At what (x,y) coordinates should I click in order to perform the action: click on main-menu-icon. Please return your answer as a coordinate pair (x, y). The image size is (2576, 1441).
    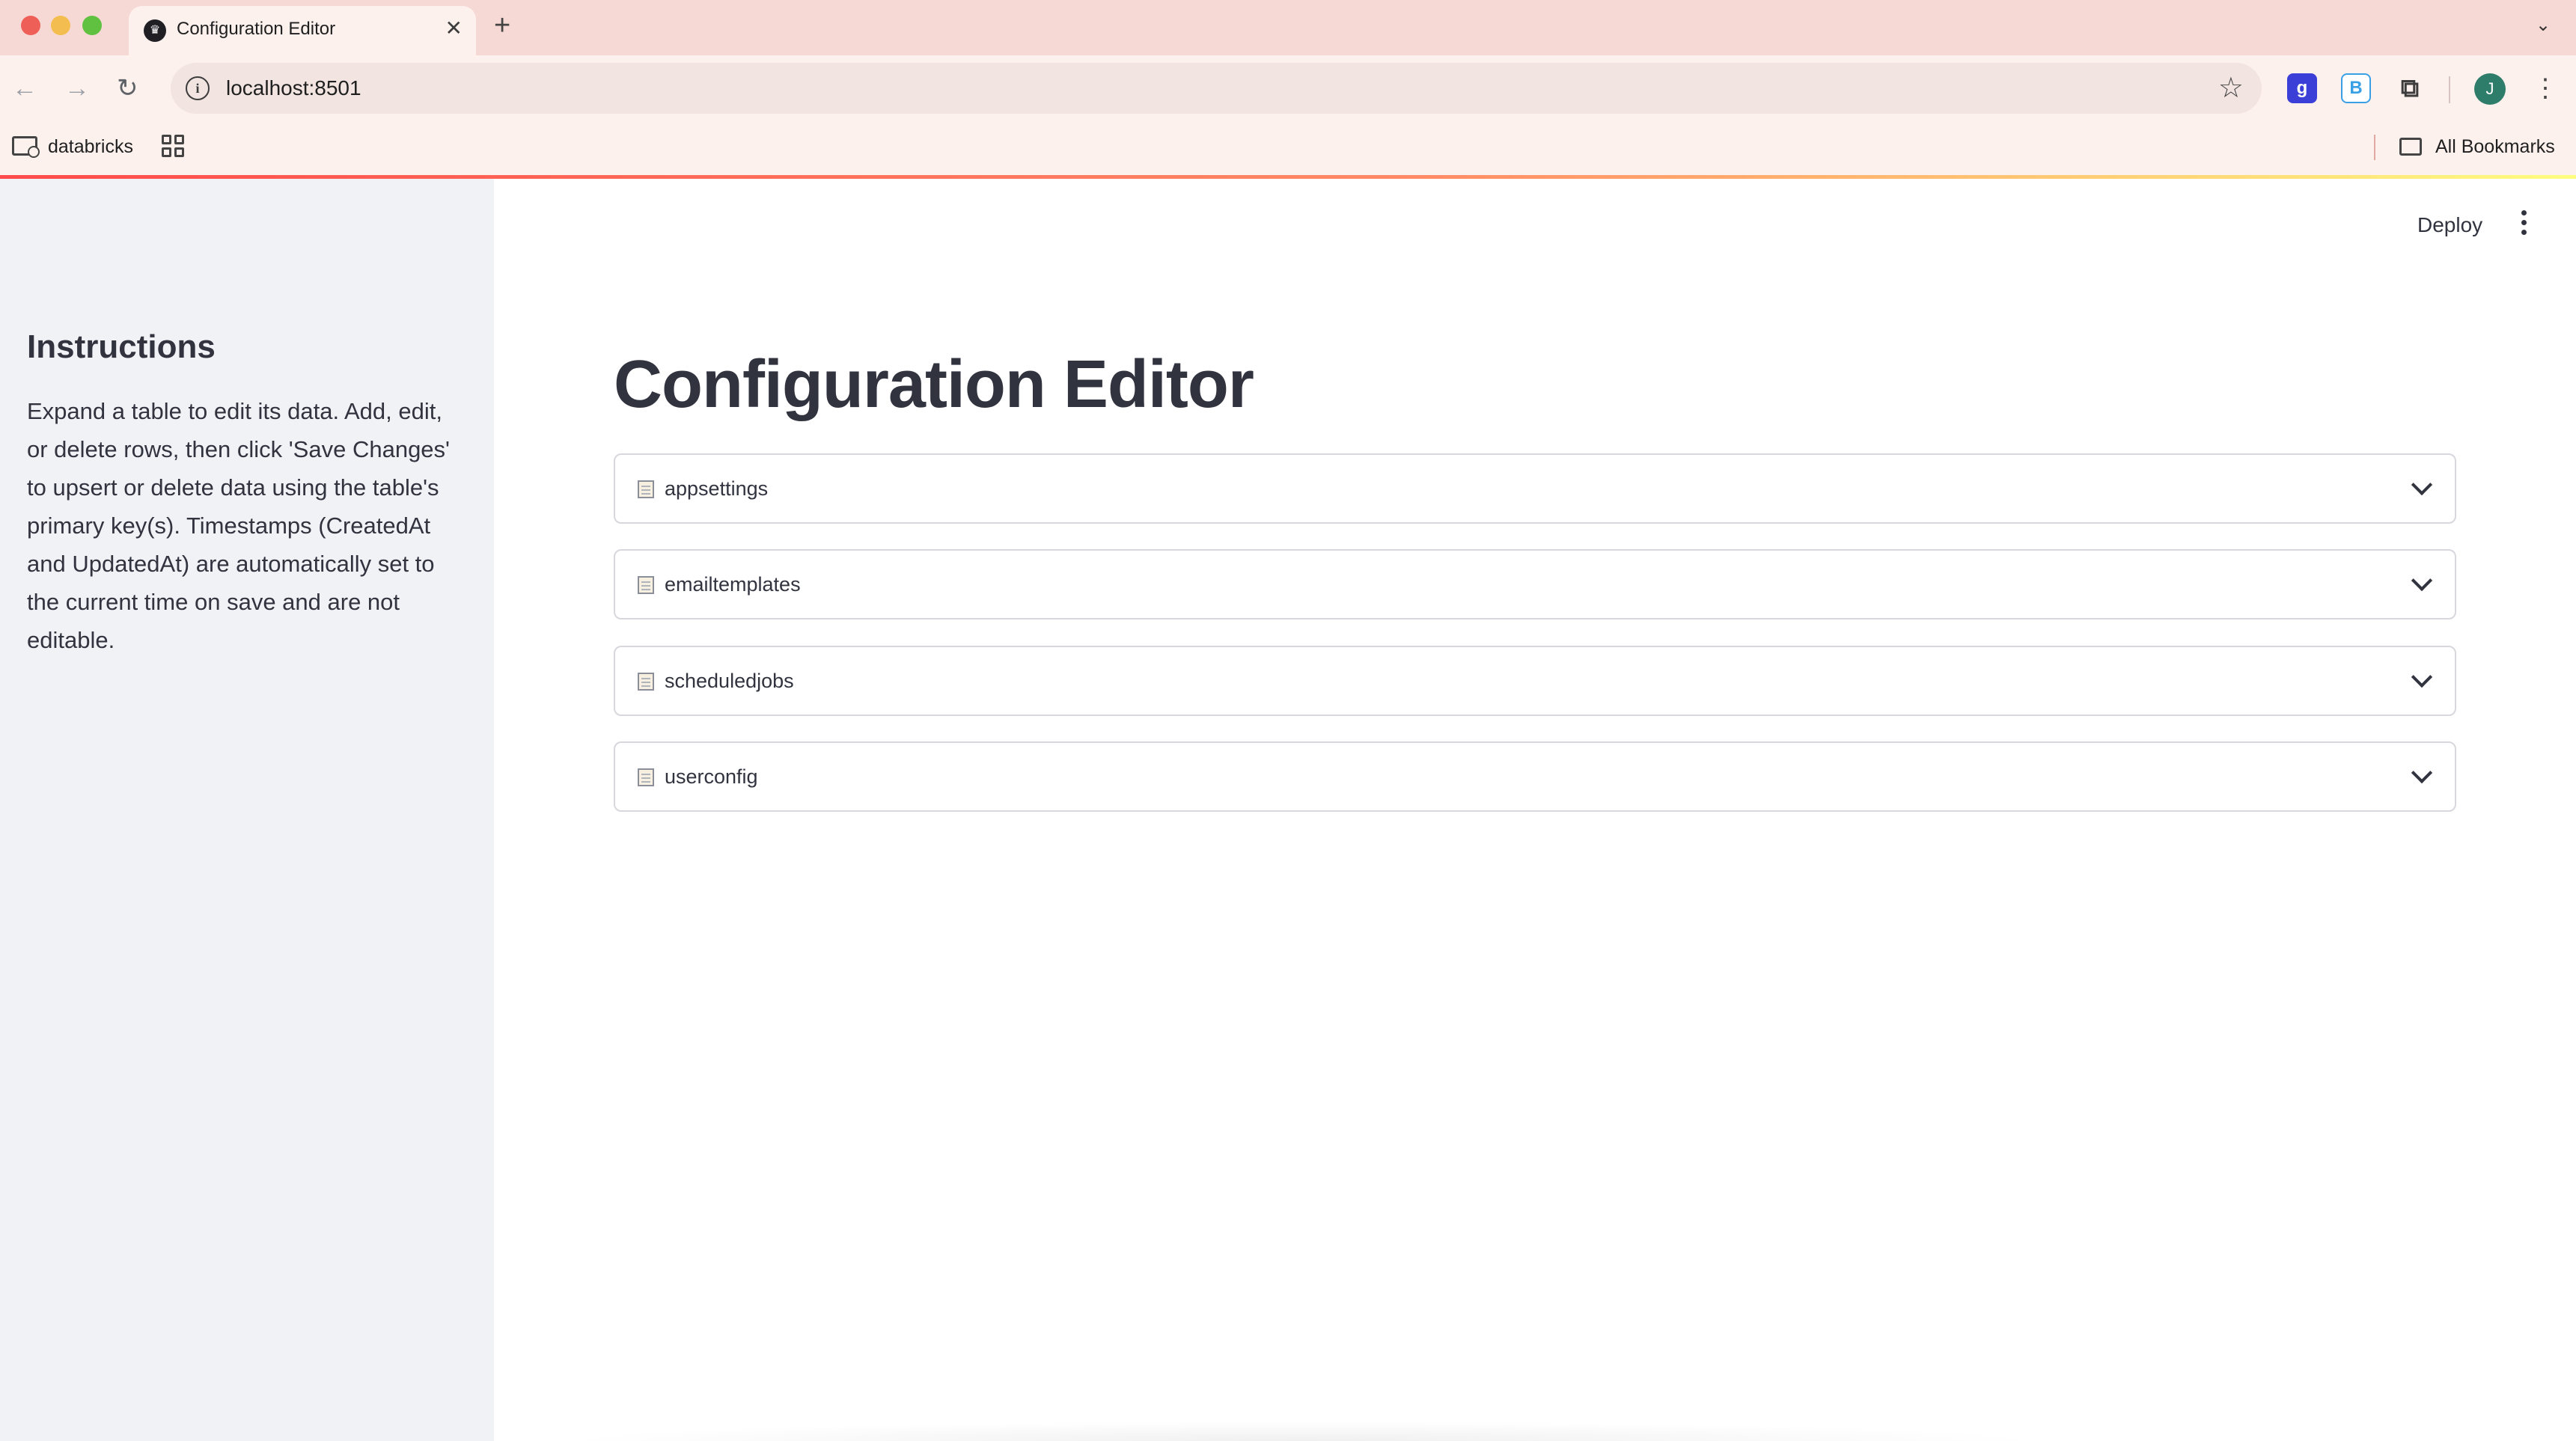
    Looking at the image, I should click on (2524, 222).